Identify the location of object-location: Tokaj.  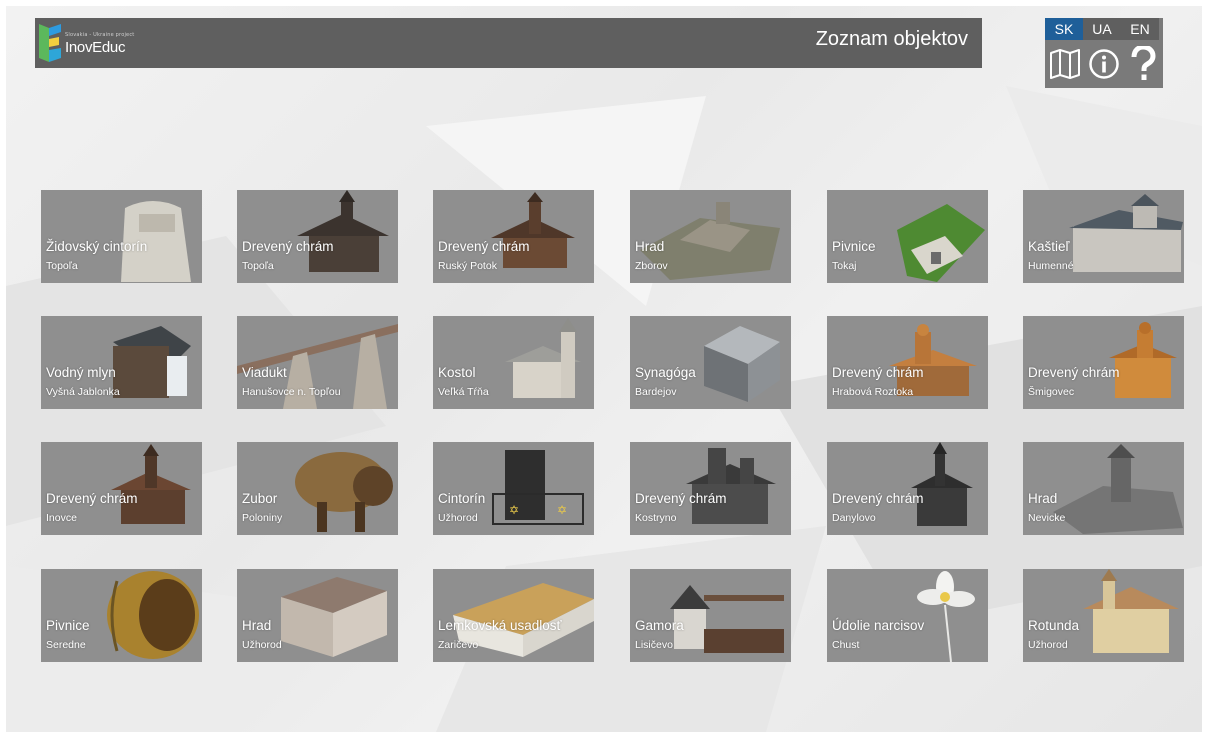
(844, 266).